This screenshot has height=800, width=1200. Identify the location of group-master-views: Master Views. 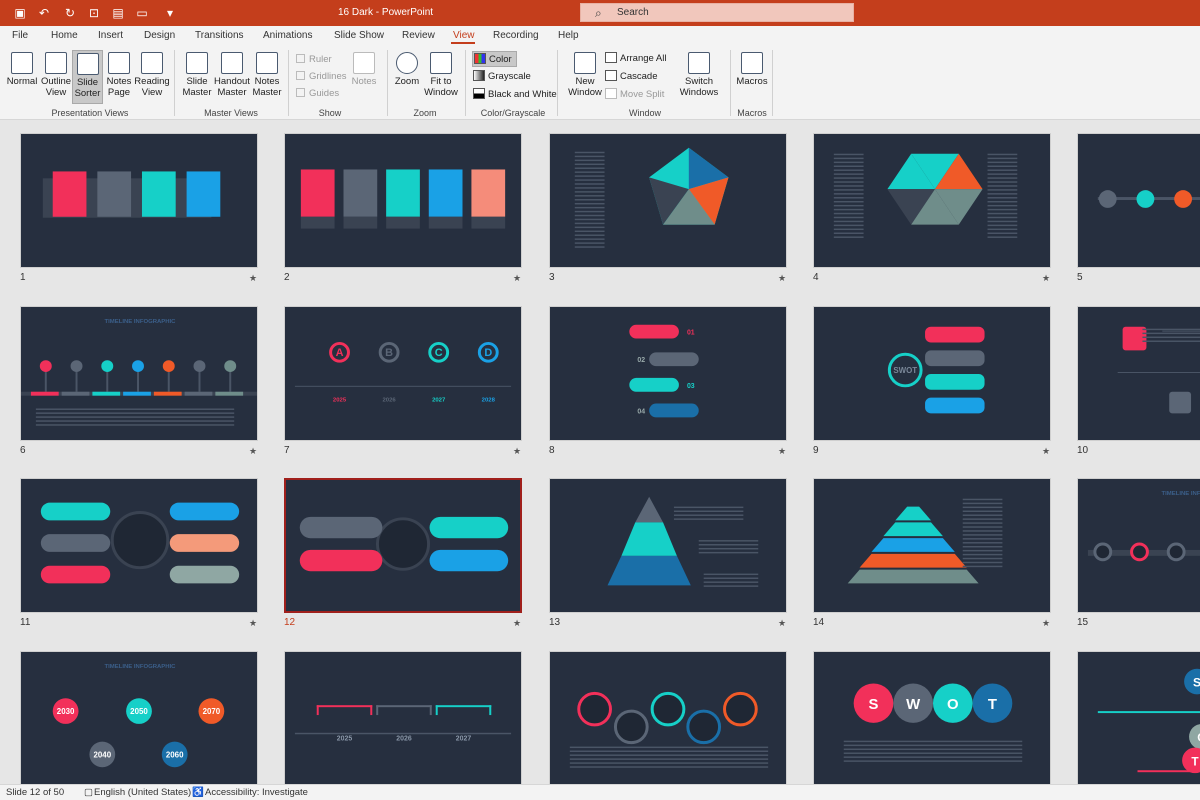
(231, 113).